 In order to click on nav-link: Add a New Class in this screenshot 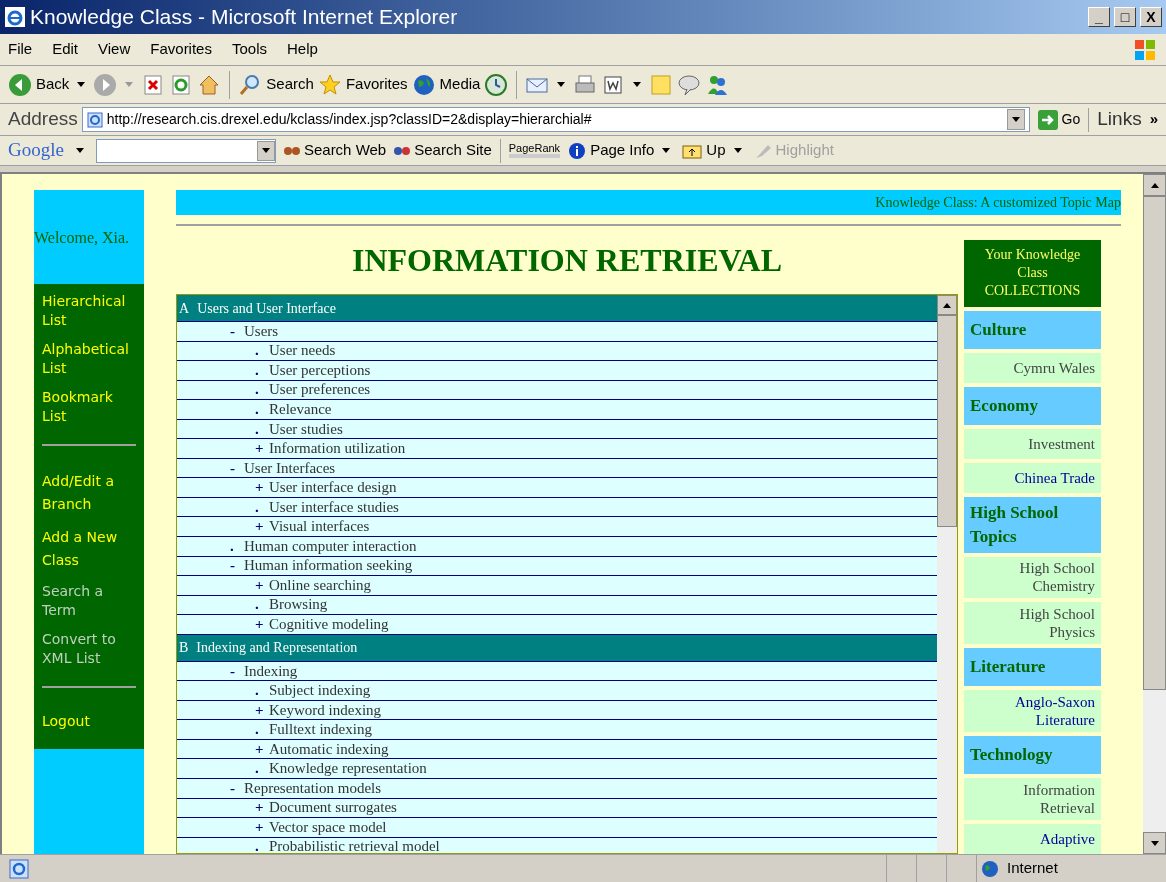, I will do `click(89, 549)`.